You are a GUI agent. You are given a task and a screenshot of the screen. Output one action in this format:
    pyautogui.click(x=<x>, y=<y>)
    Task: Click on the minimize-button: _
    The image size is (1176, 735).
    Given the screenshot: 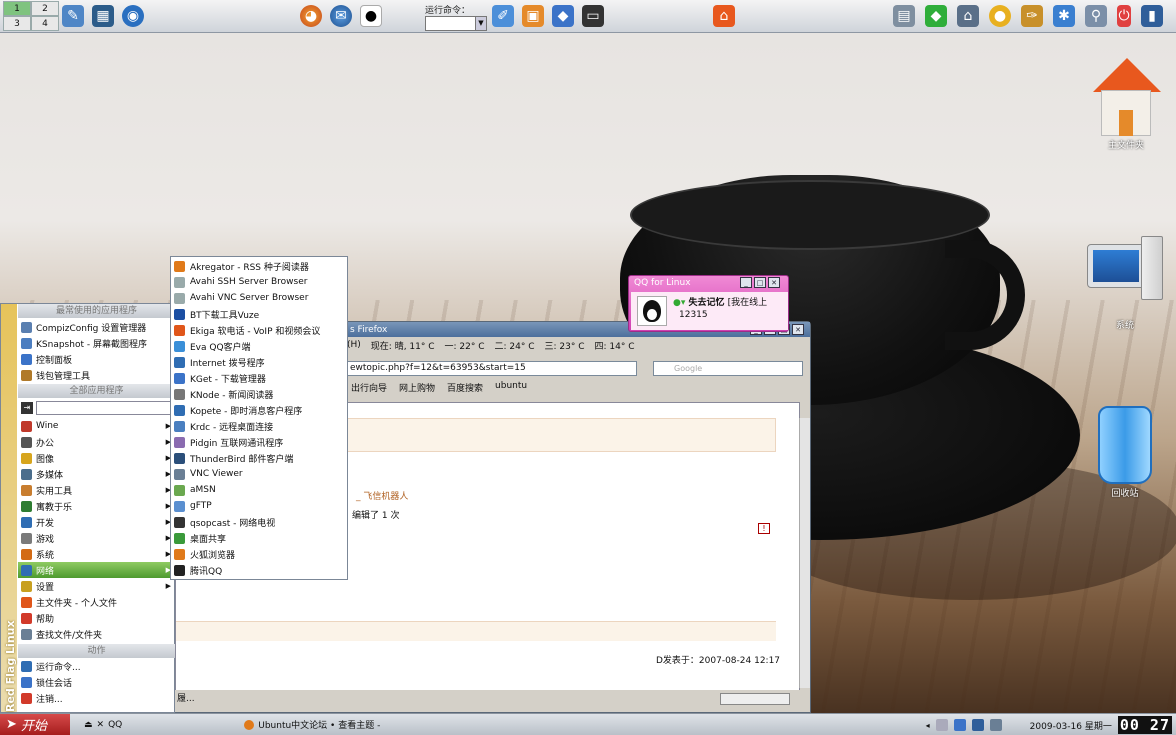 What is the action you would take?
    pyautogui.click(x=746, y=282)
    